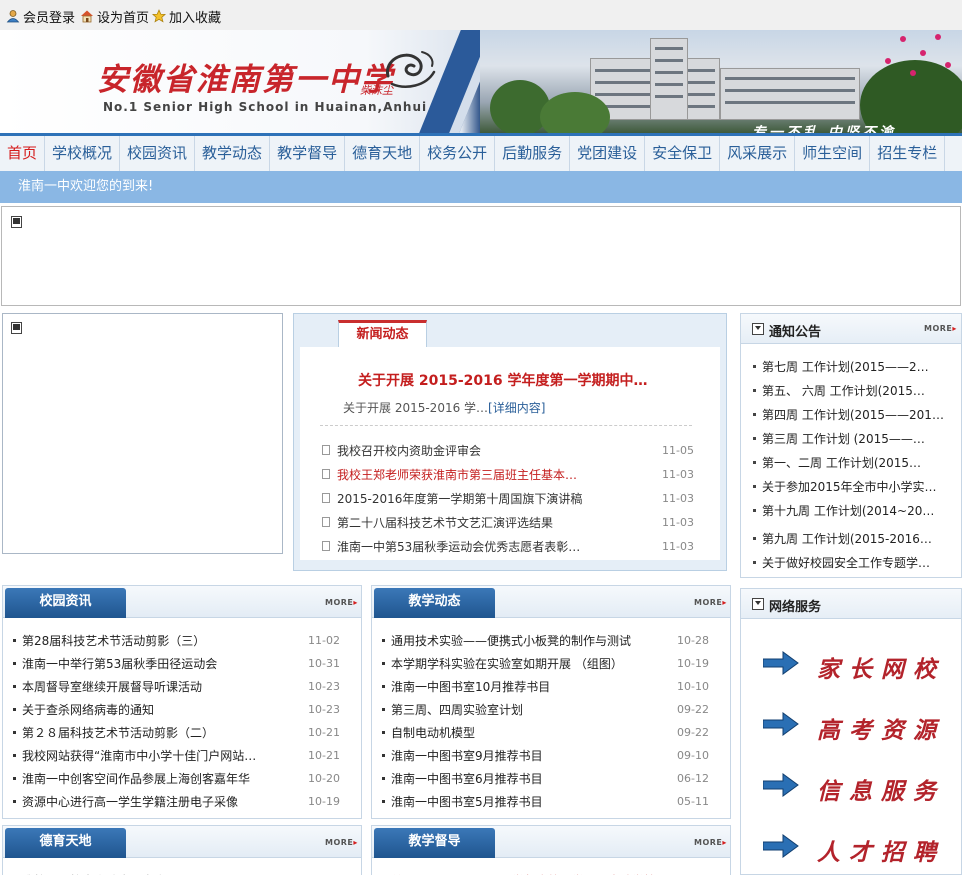 The height and width of the screenshot is (875, 962). I want to click on banner-slogan: 专一不乱 中坚不渝, so click(824, 129).